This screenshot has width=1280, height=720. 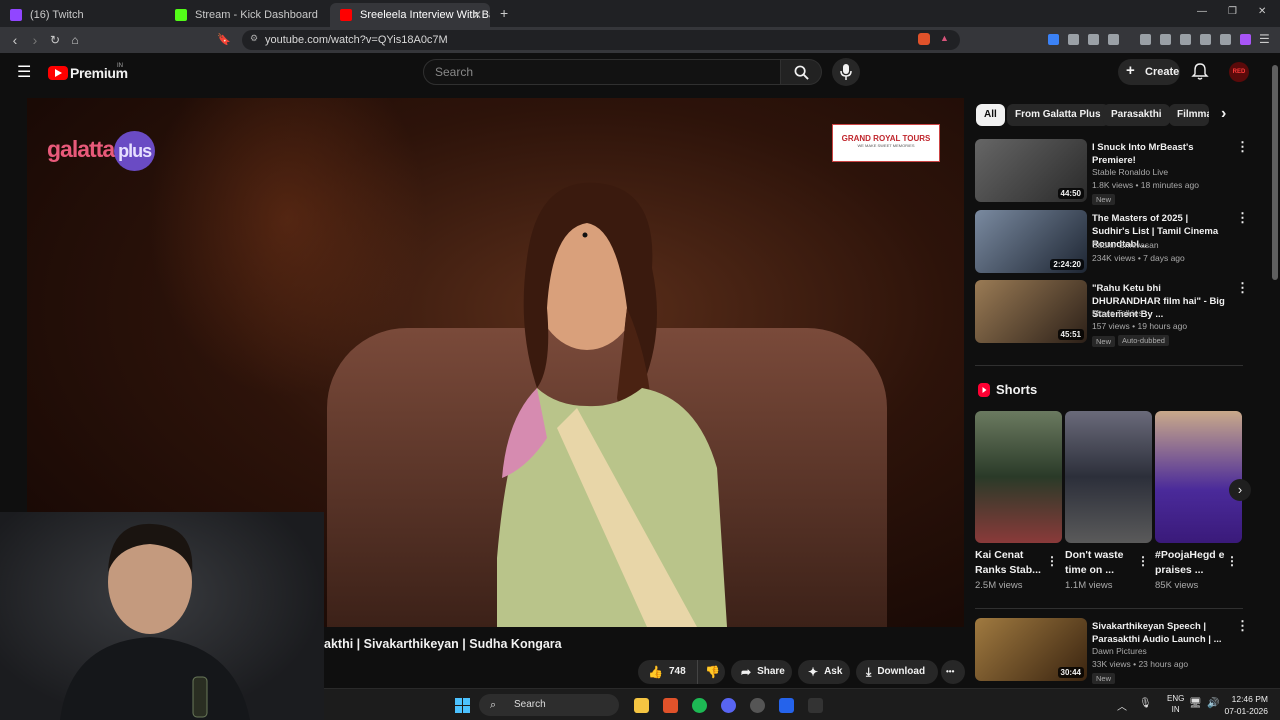 I want to click on chevron-right-icon: ›, so click(x=1223, y=114).